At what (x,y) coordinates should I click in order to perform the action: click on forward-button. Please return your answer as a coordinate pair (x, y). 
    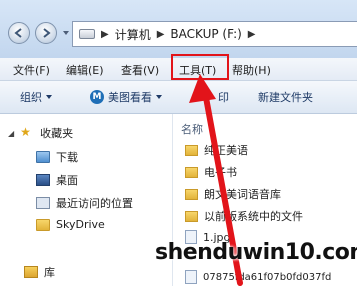
    Looking at the image, I should click on (46, 33).